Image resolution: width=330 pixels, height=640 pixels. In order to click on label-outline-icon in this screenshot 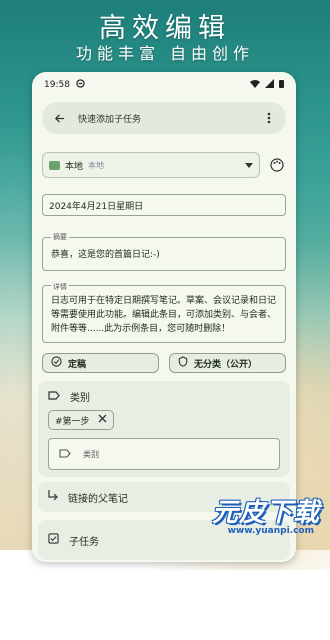, I will do `click(65, 454)`.